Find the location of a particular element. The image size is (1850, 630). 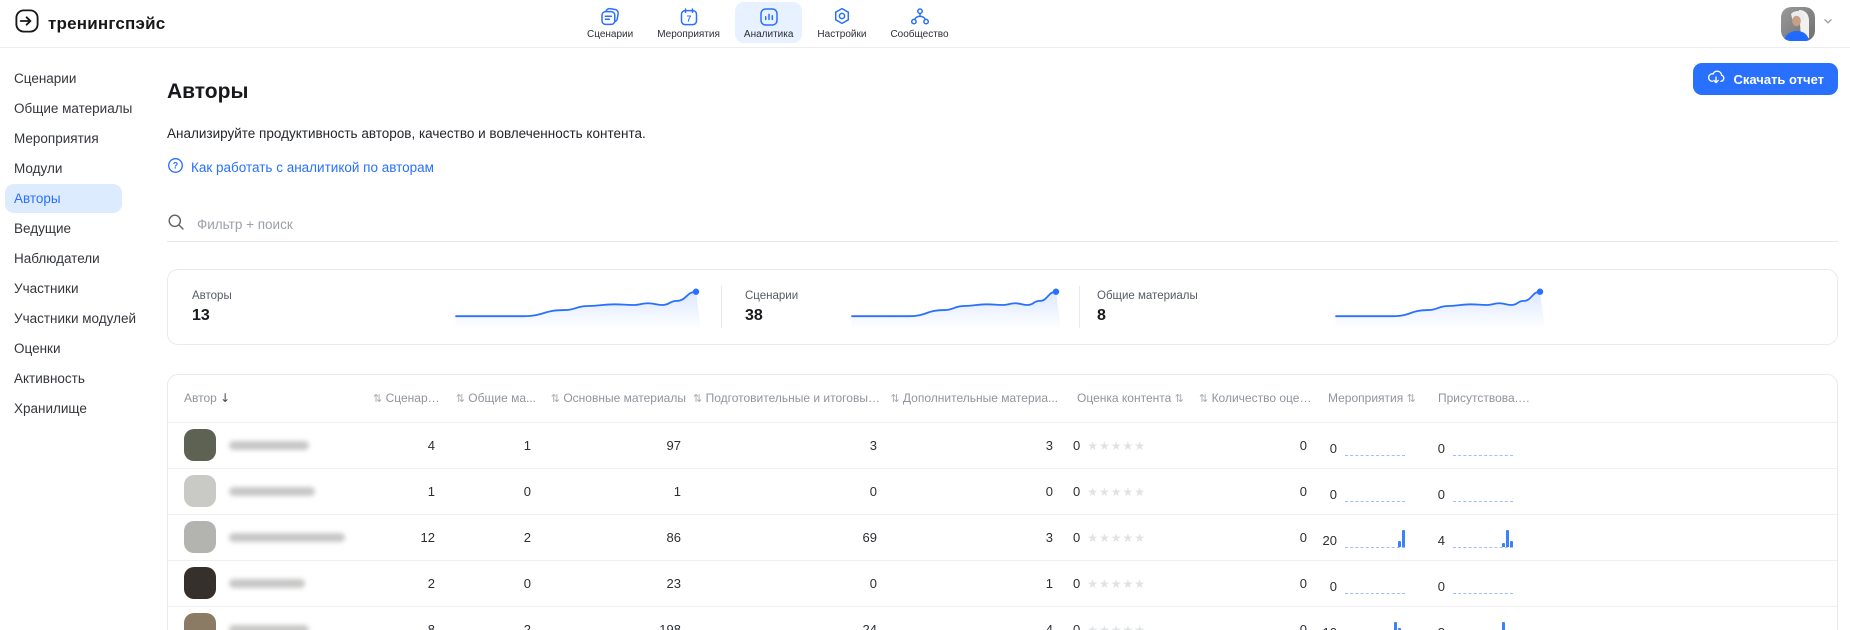

column-filler is located at coordinates (1684, 398).